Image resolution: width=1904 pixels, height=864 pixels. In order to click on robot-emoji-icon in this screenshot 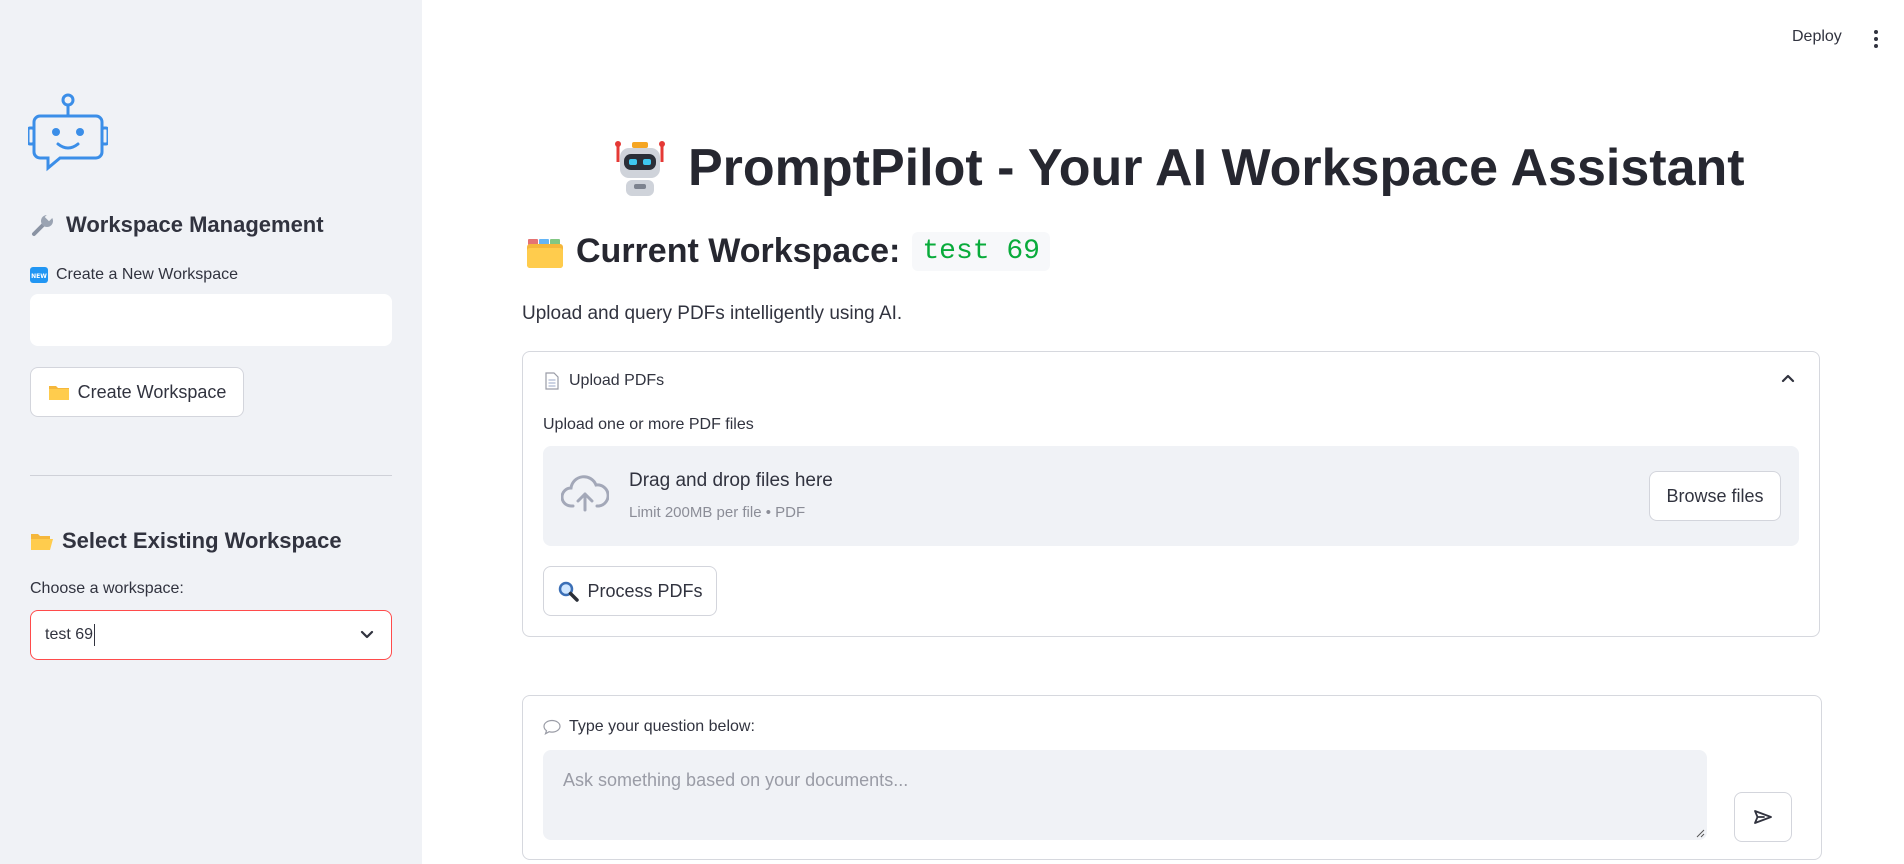, I will do `click(640, 168)`.